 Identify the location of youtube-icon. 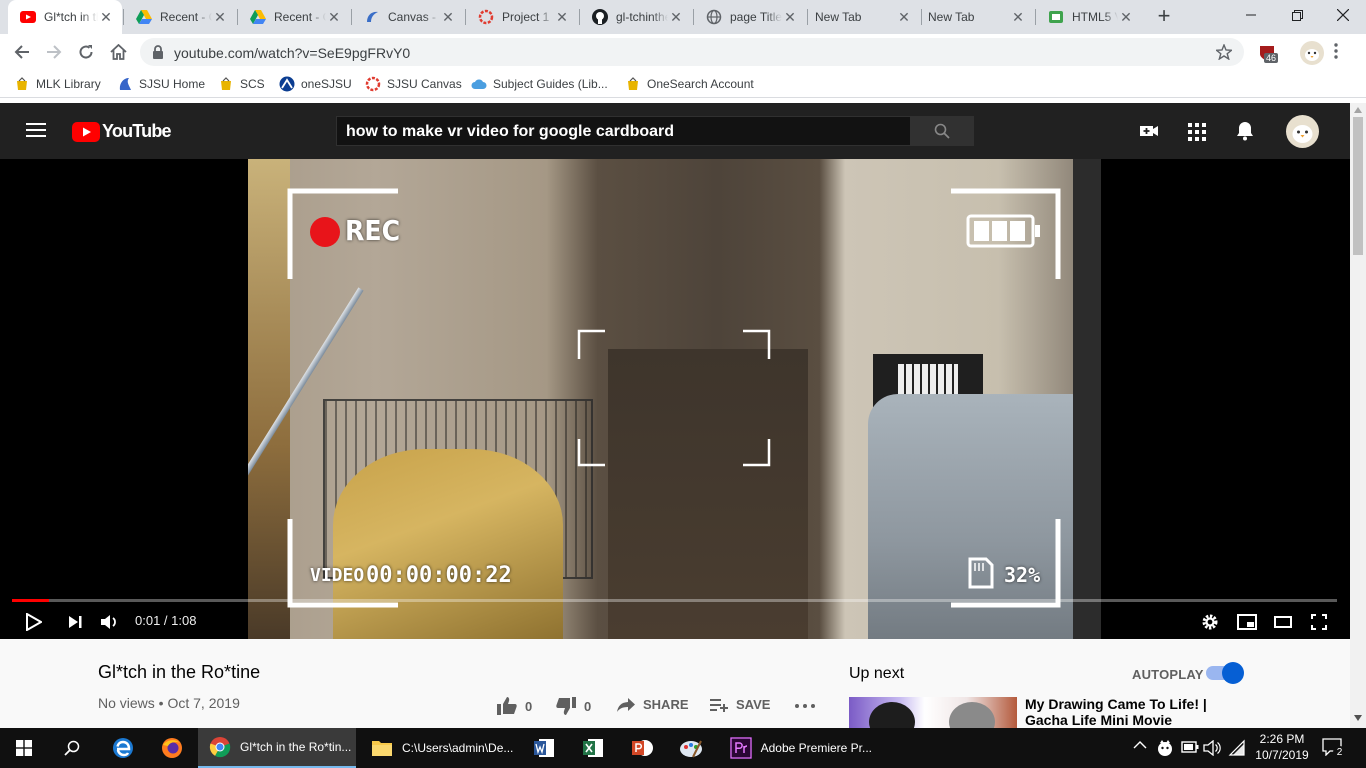
(28, 17).